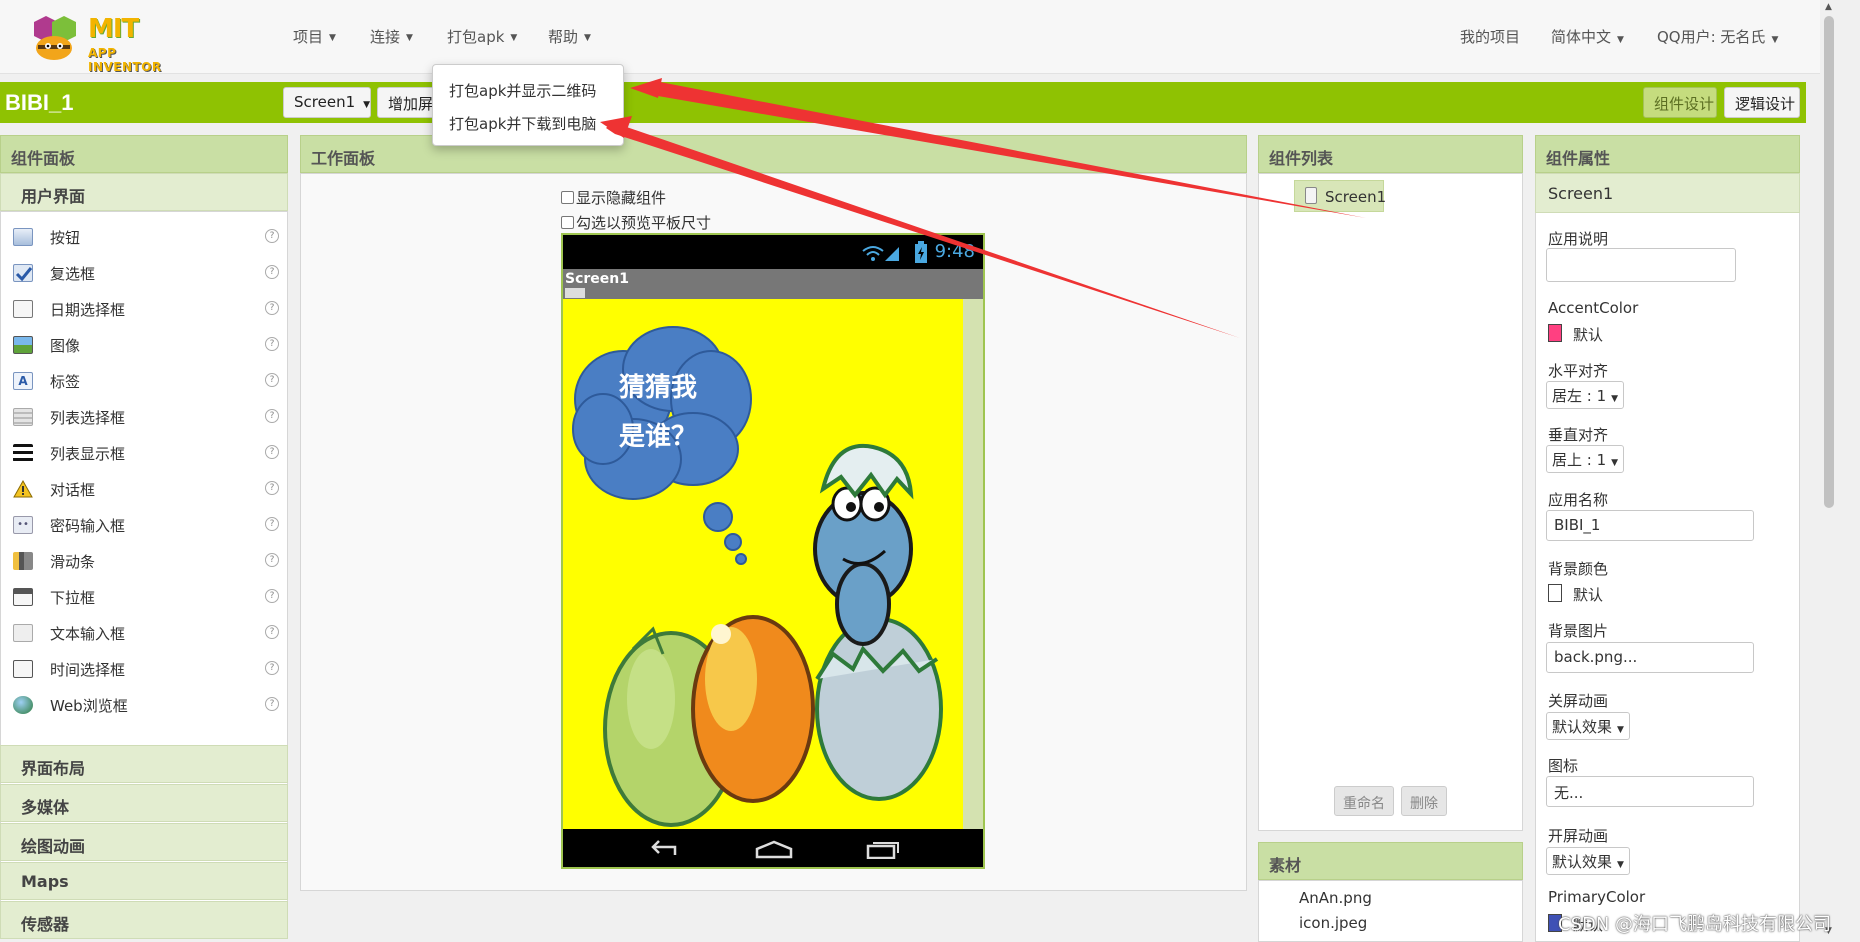 The image size is (1860, 942). What do you see at coordinates (144, 920) in the screenshot?
I see `category-sensors: 传感器` at bounding box center [144, 920].